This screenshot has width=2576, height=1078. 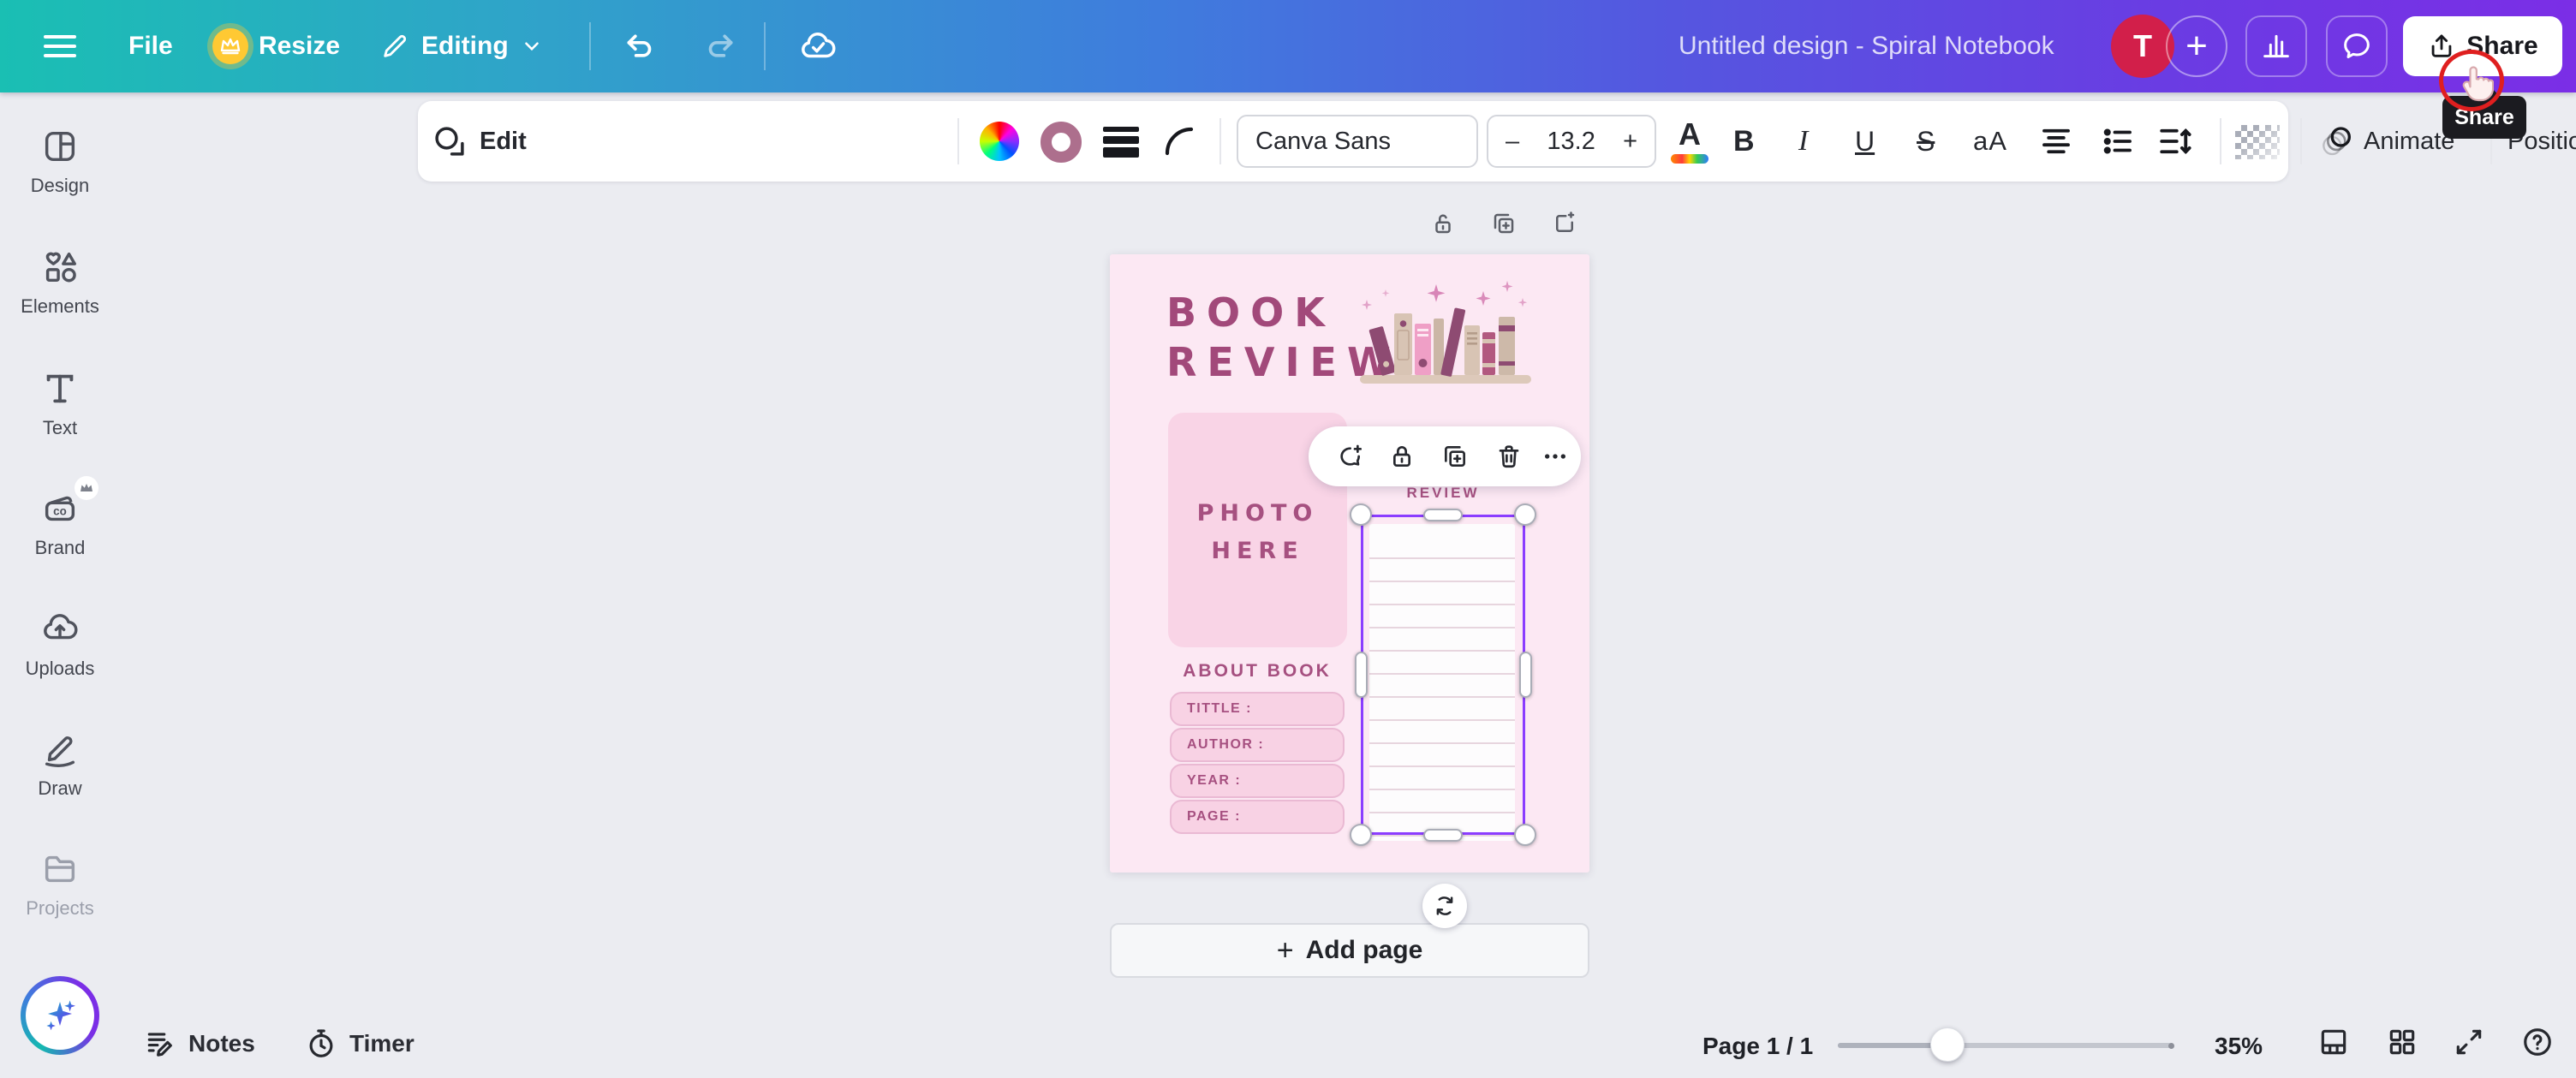 I want to click on selection-handle-top, so click(x=1443, y=515).